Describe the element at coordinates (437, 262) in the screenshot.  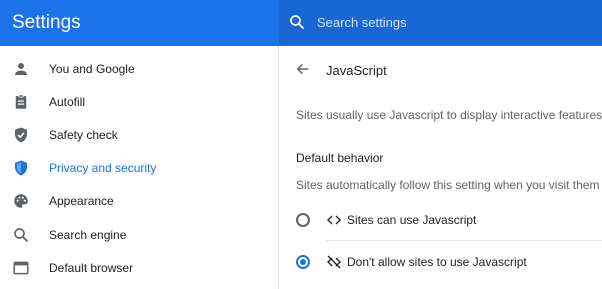
I see `radio-label: Don't allow sites to use Javascript` at that location.